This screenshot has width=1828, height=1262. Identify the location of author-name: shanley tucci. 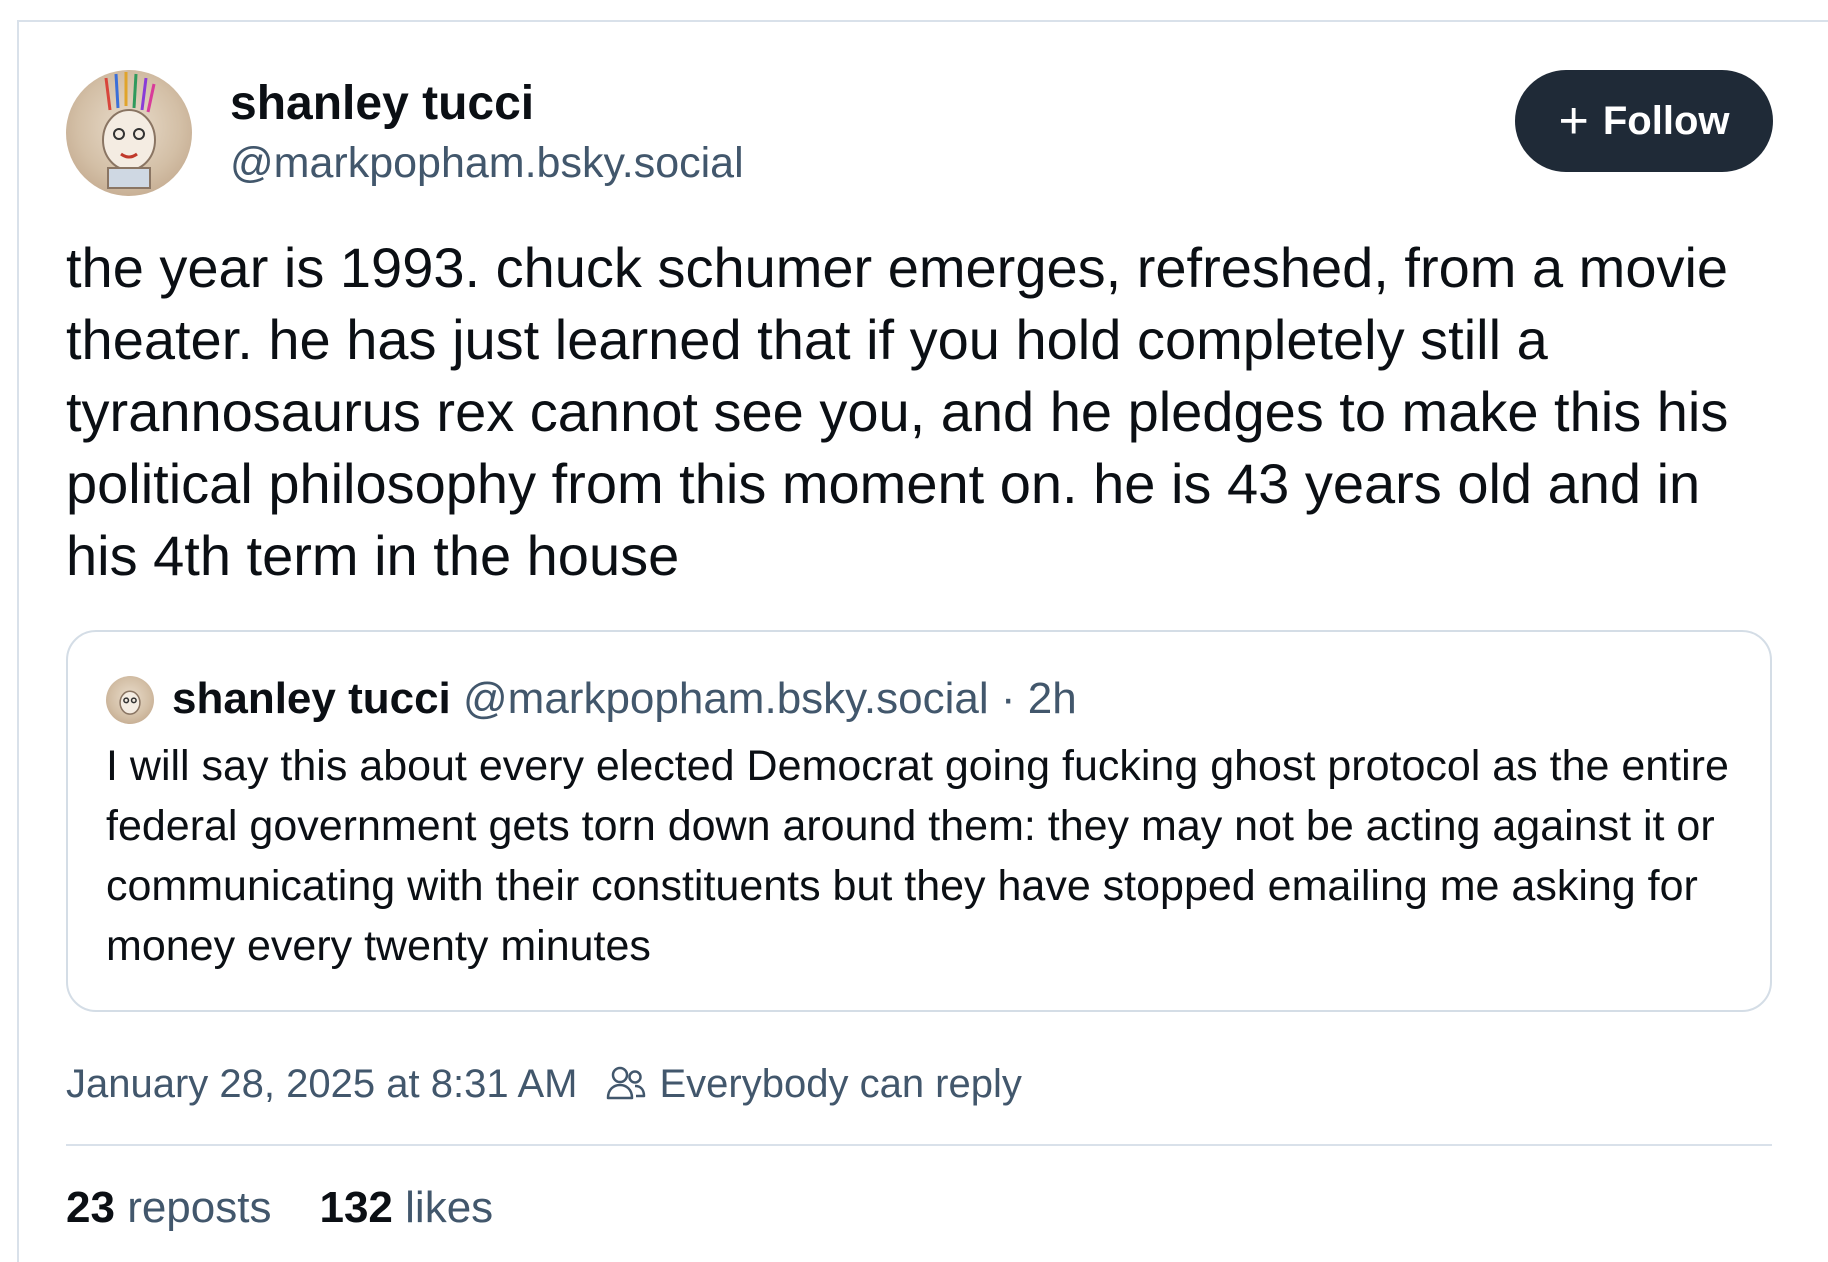
(382, 104).